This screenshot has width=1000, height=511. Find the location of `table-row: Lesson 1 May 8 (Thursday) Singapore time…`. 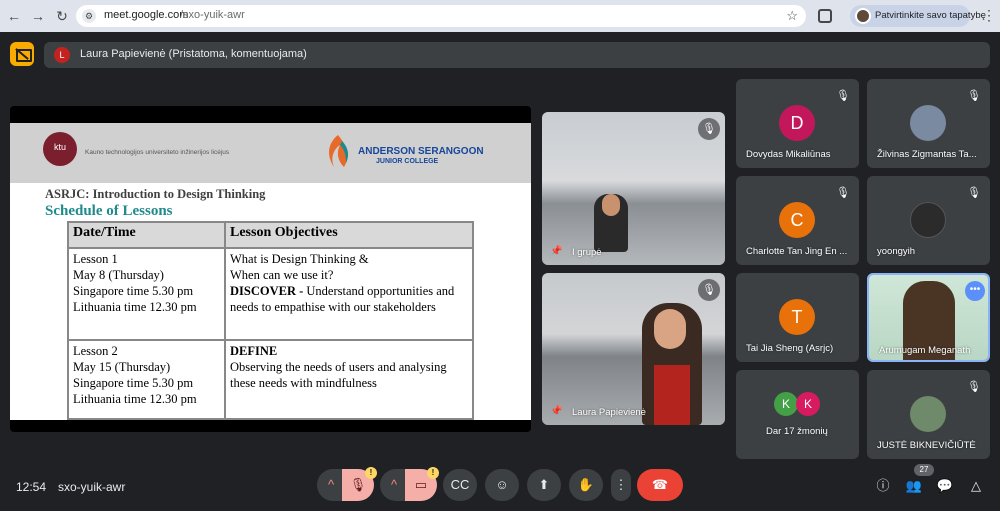

table-row: Lesson 1 May 8 (Thursday) Singapore time… is located at coordinates (270, 294).